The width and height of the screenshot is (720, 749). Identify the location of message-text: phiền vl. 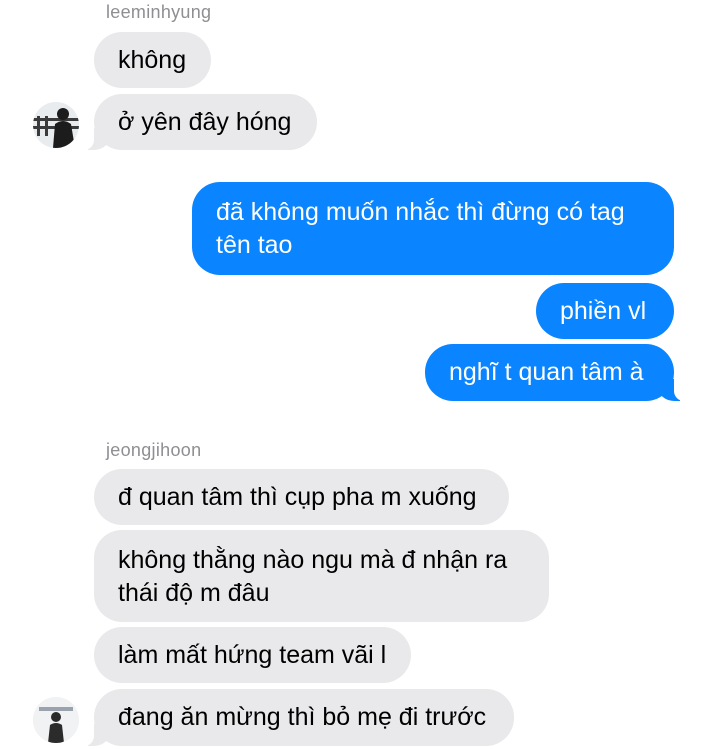
(603, 310).